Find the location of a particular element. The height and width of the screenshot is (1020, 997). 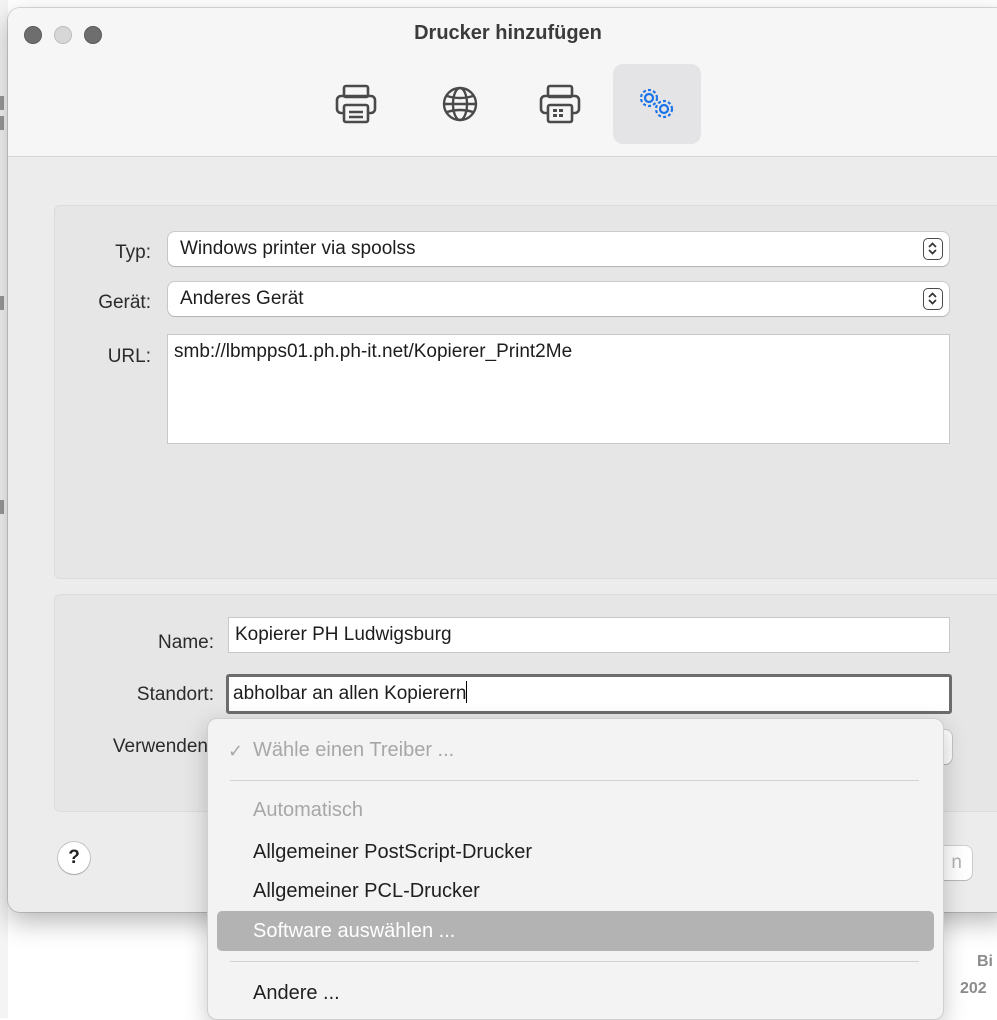

globe-icon is located at coordinates (460, 104).